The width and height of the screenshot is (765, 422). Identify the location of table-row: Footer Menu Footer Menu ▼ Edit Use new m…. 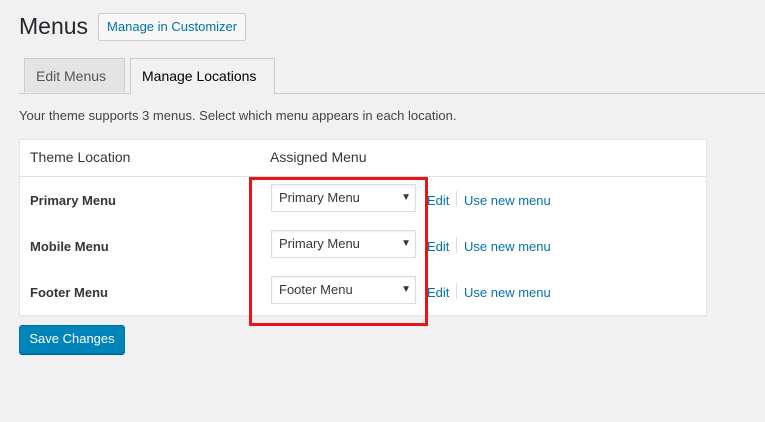
(363, 293).